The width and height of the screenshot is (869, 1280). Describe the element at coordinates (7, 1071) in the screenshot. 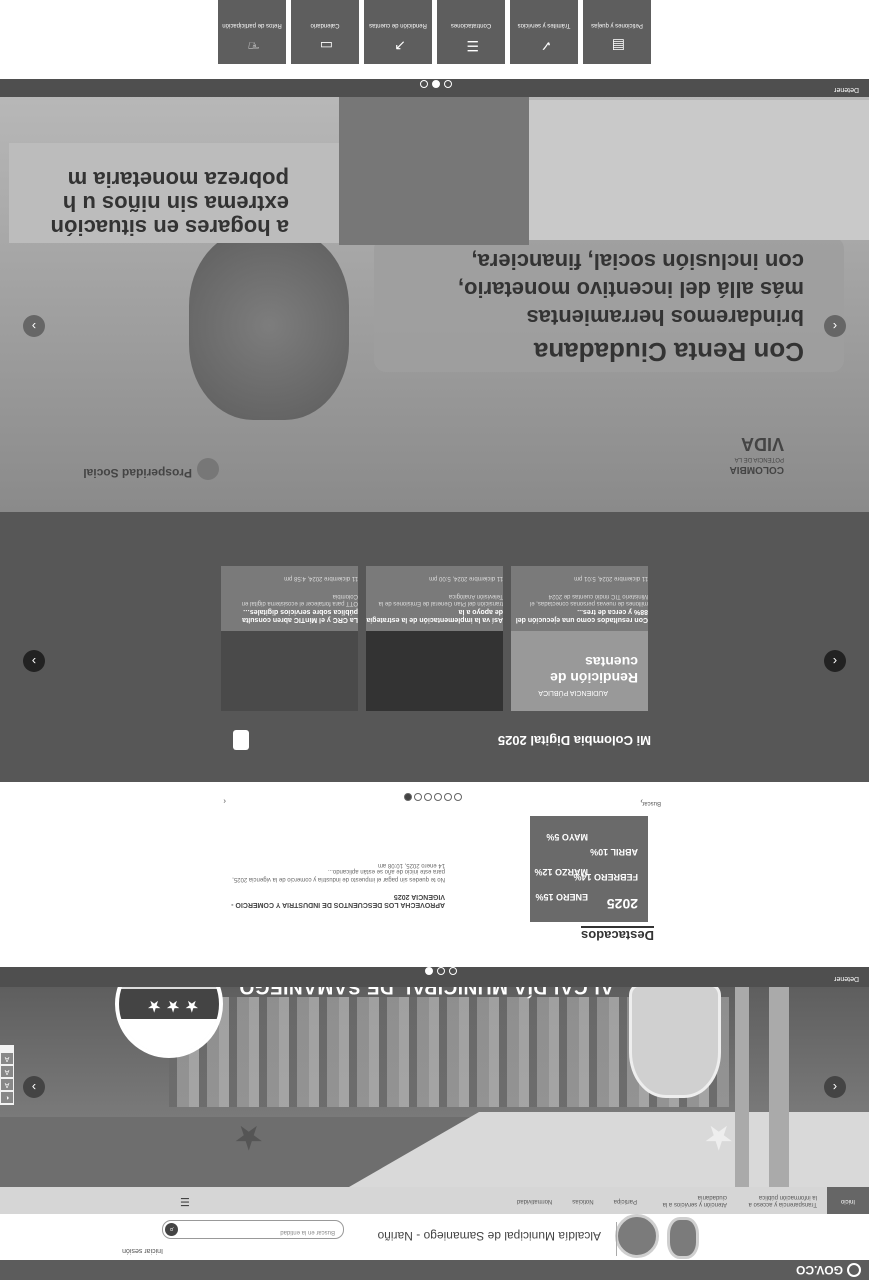

I see `font-increase-button: A` at that location.